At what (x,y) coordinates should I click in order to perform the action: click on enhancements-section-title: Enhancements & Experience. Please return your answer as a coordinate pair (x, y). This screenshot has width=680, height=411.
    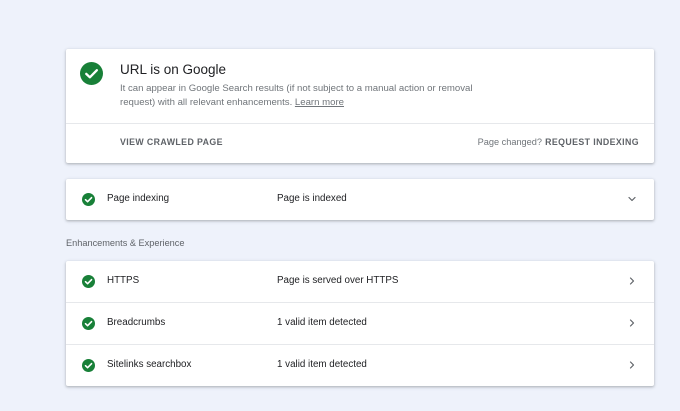
    Looking at the image, I should click on (125, 243).